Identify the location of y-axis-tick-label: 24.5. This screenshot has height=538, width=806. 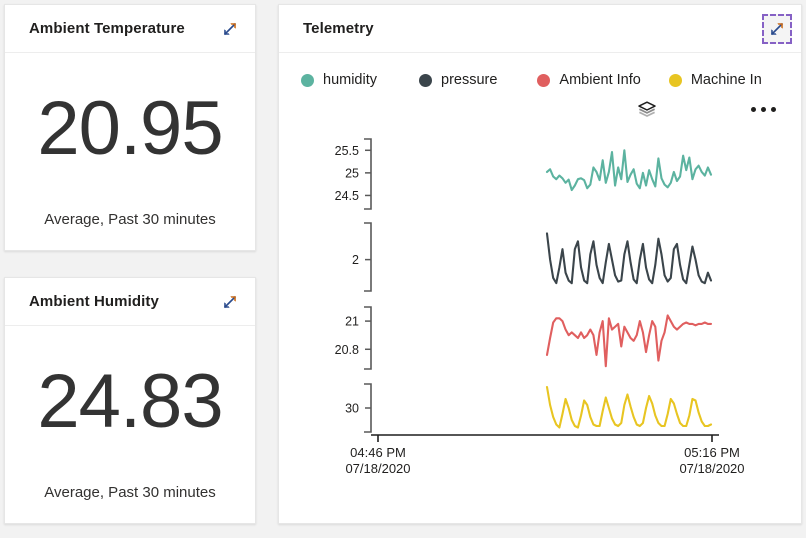
(347, 196).